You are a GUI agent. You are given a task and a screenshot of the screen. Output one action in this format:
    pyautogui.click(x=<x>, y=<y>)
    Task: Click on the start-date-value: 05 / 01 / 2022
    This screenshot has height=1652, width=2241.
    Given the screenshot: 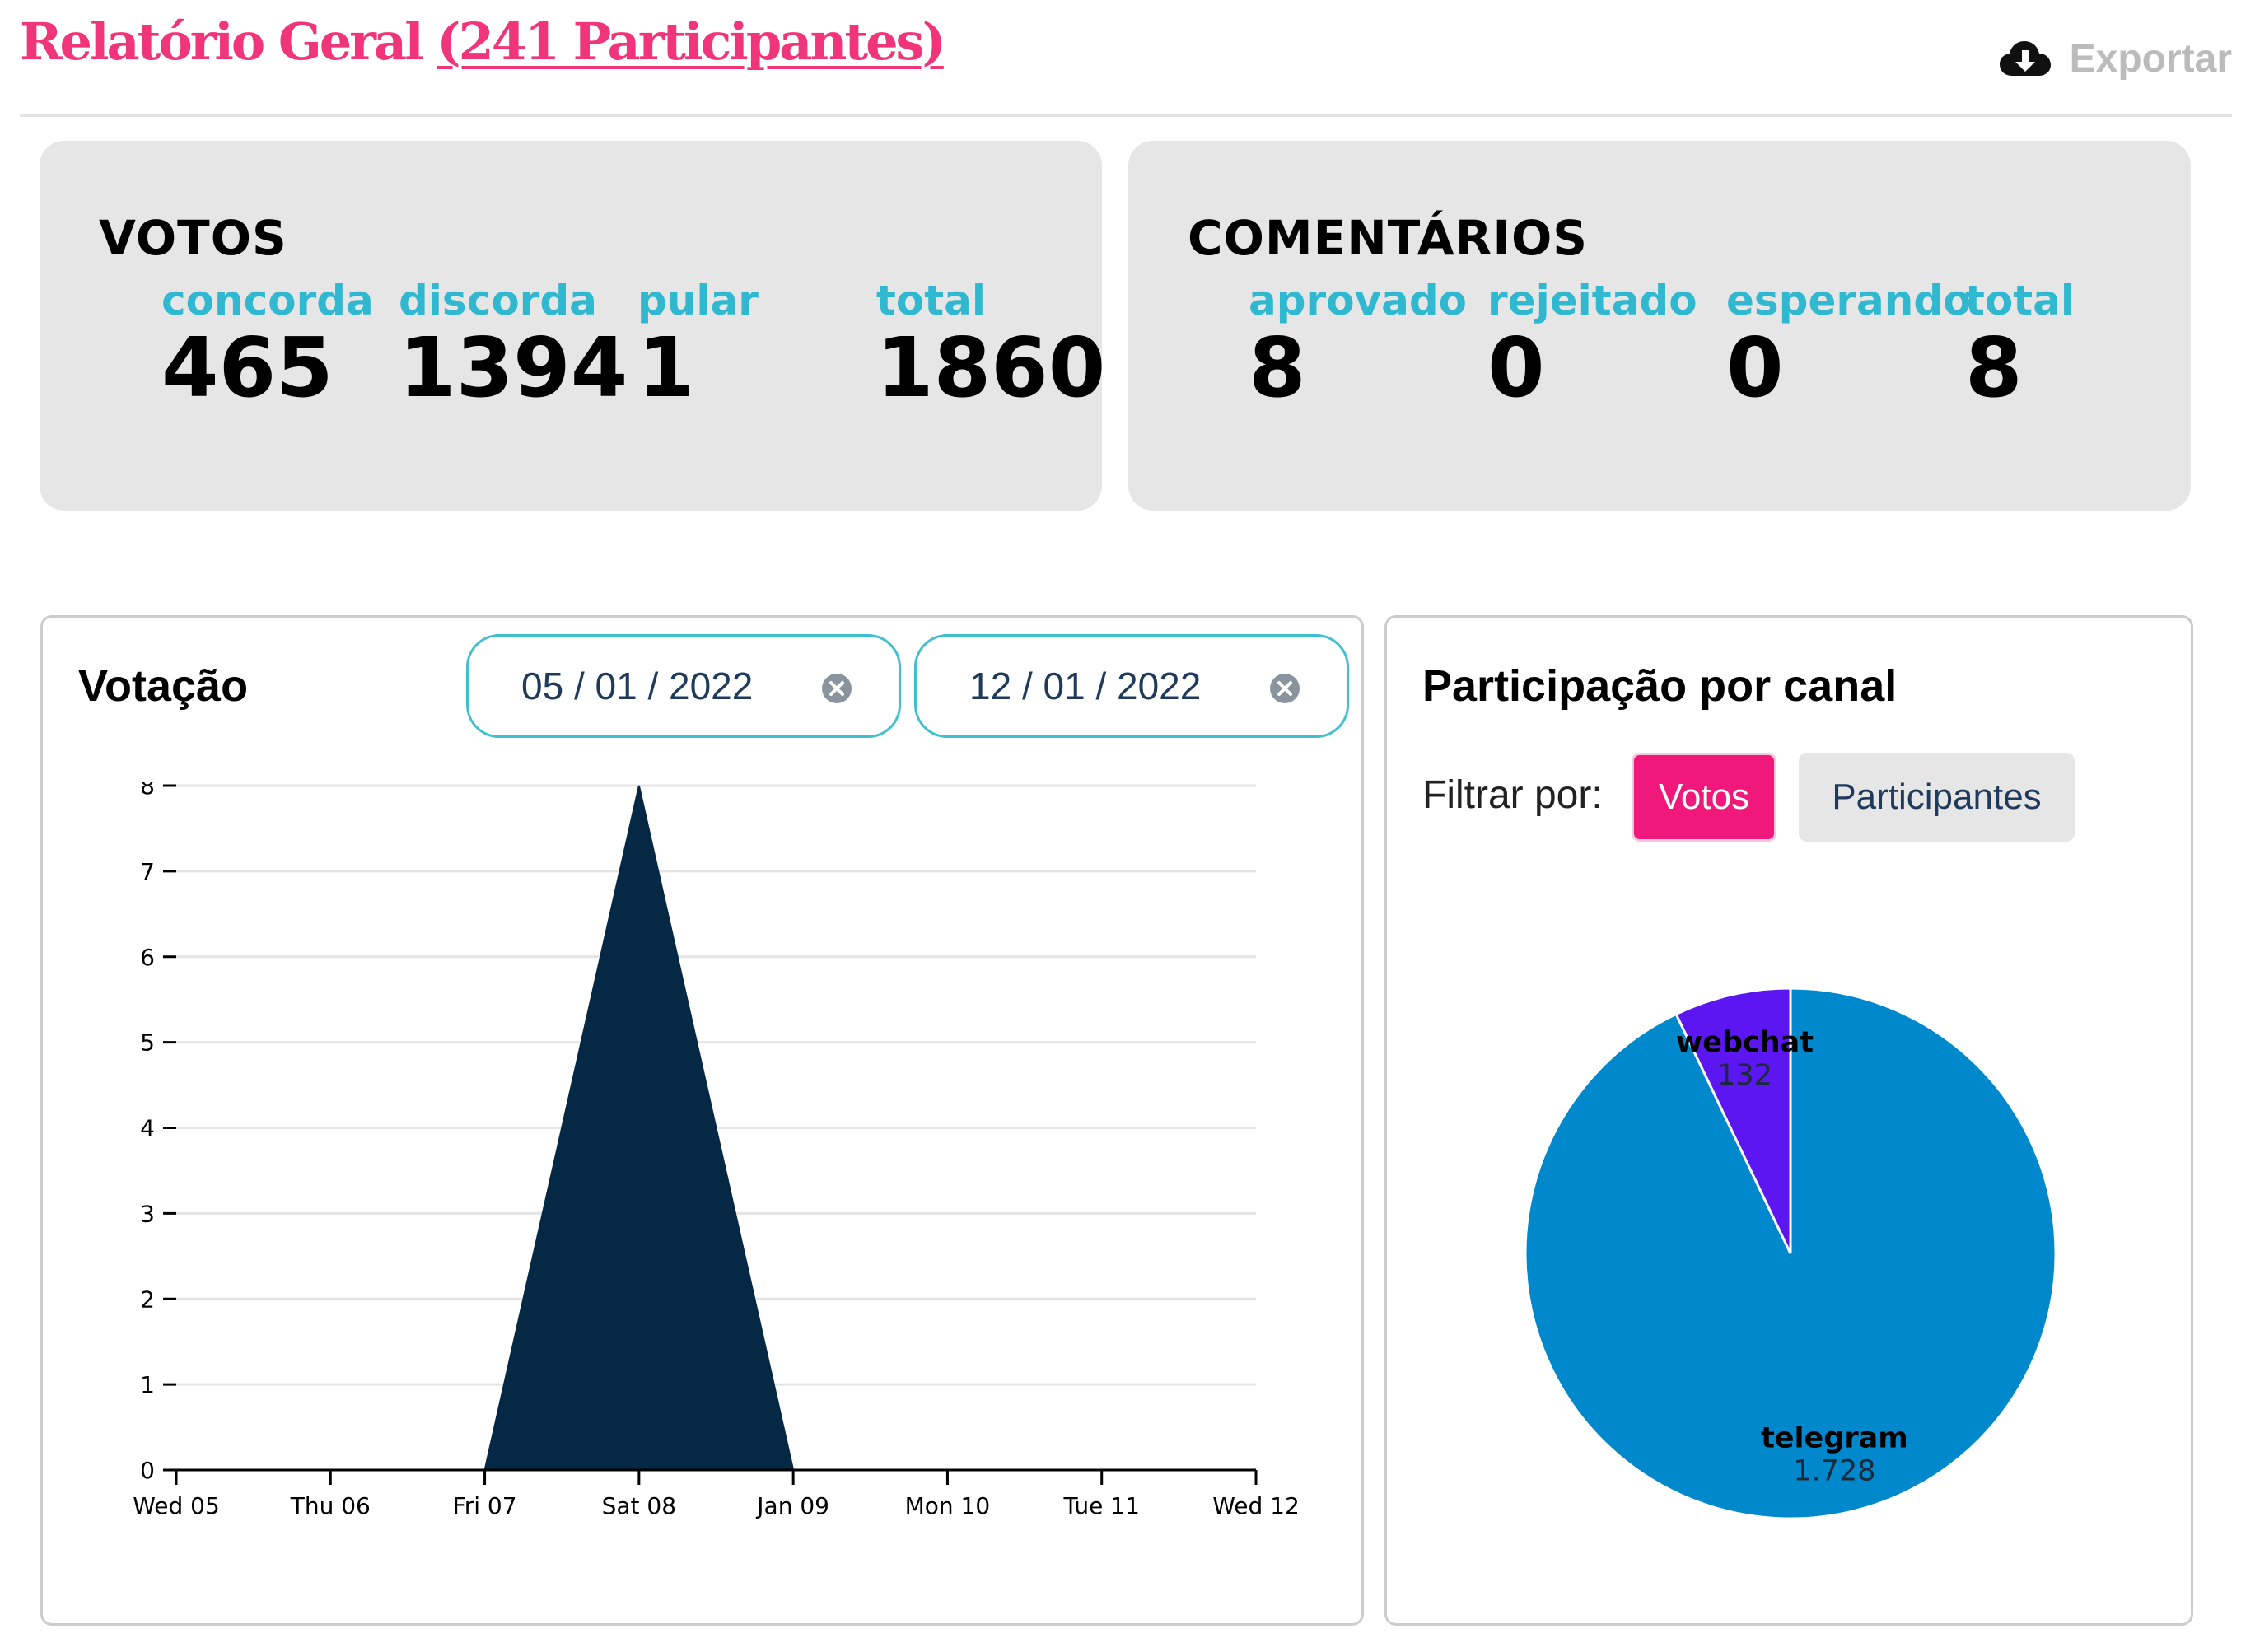 What is the action you would take?
    pyautogui.click(x=637, y=686)
    